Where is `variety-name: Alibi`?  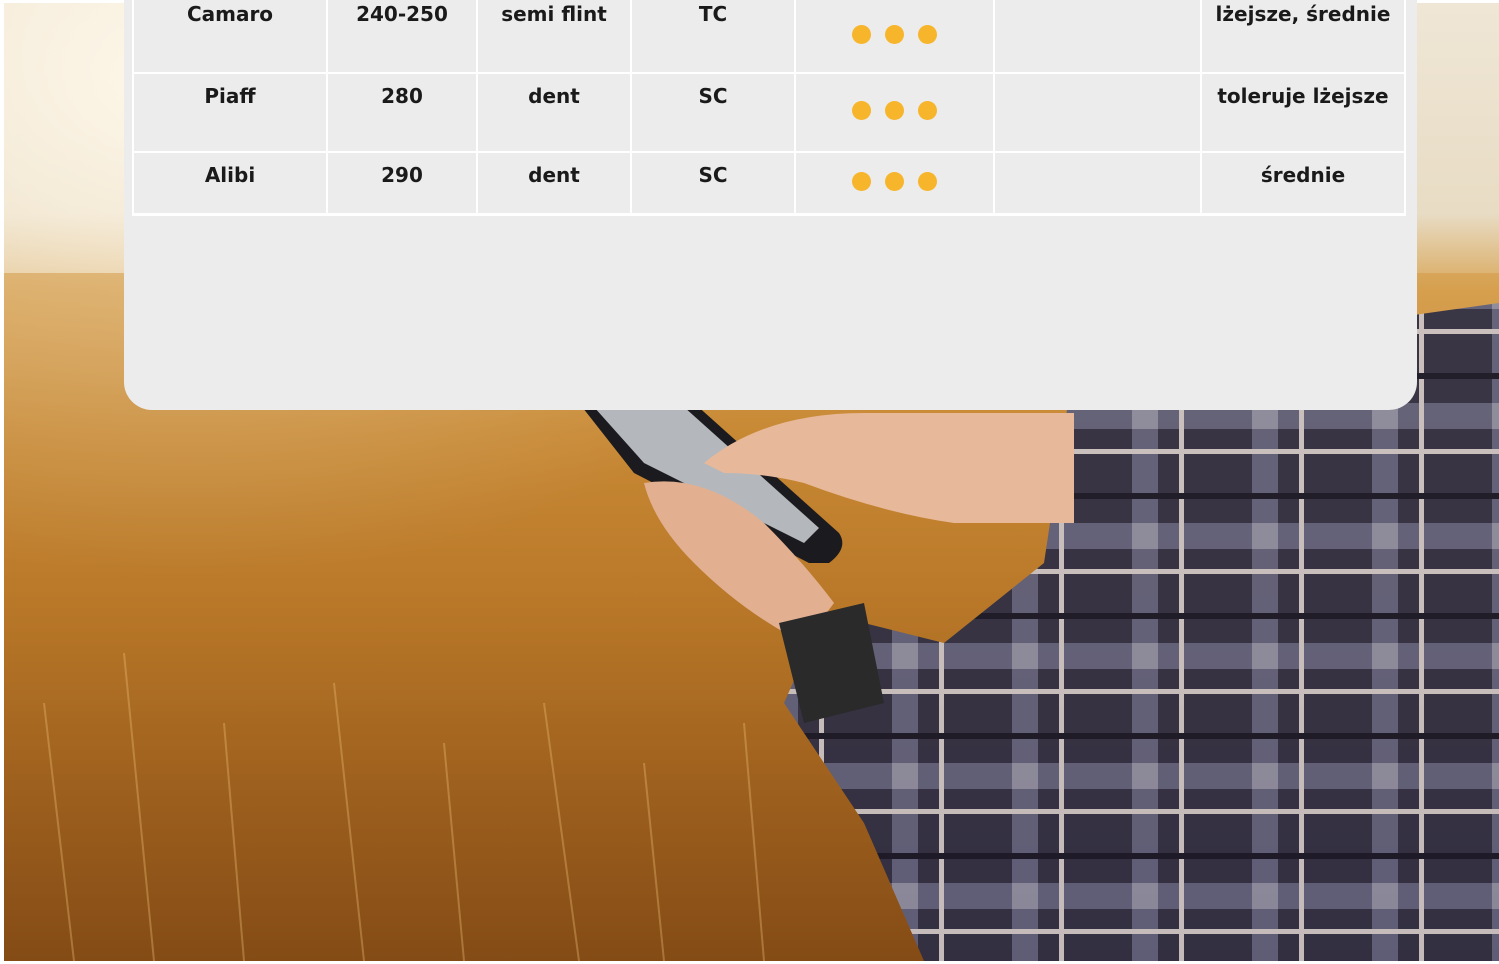 variety-name: Alibi is located at coordinates (230, 175).